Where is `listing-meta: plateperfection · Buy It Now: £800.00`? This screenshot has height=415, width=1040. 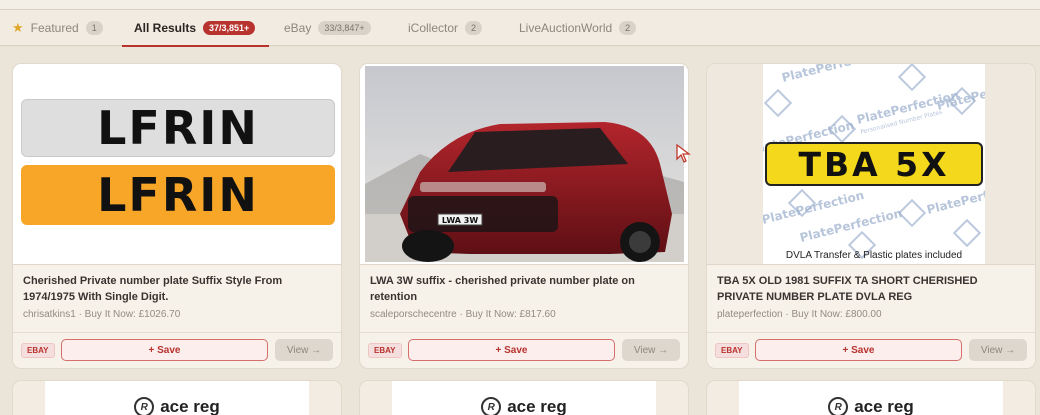
listing-meta: plateperfection · Buy It Now: £800.00 is located at coordinates (799, 314).